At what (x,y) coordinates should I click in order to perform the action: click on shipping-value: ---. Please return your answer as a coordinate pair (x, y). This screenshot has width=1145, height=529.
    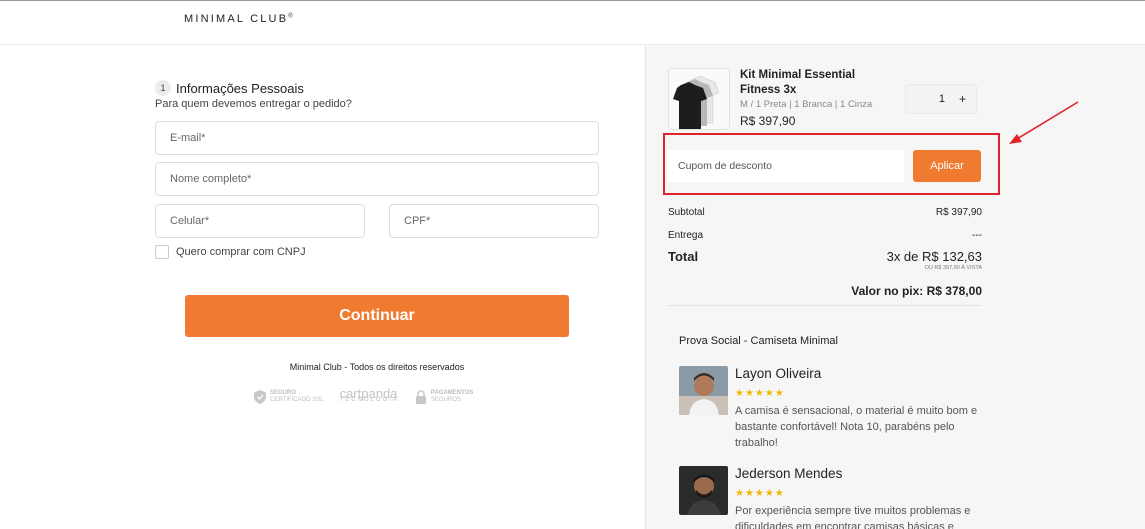
    Looking at the image, I should click on (977, 235).